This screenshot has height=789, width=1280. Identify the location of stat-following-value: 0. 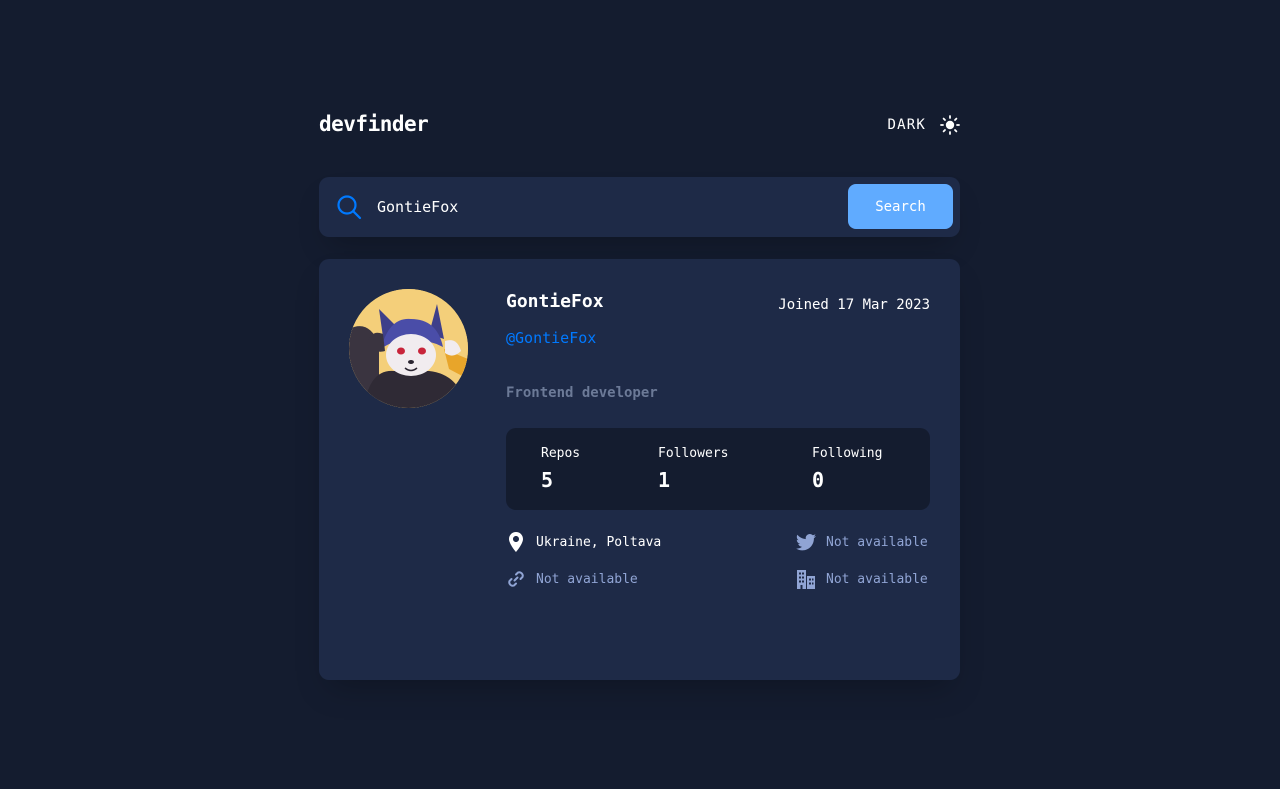
(818, 480).